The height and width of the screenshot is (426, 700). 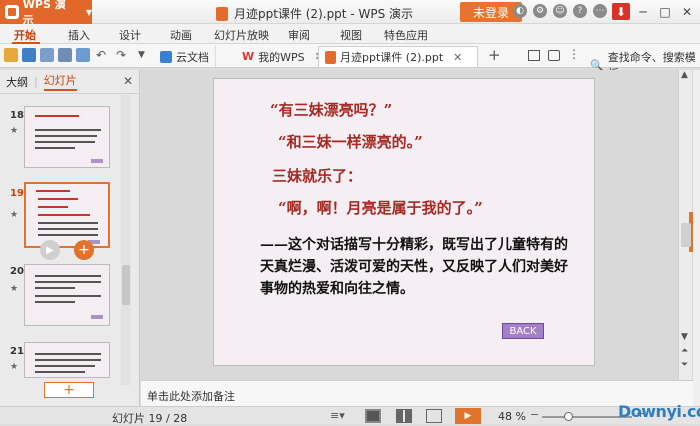 I want to click on thumbnail-number: 18, so click(x=17, y=115).